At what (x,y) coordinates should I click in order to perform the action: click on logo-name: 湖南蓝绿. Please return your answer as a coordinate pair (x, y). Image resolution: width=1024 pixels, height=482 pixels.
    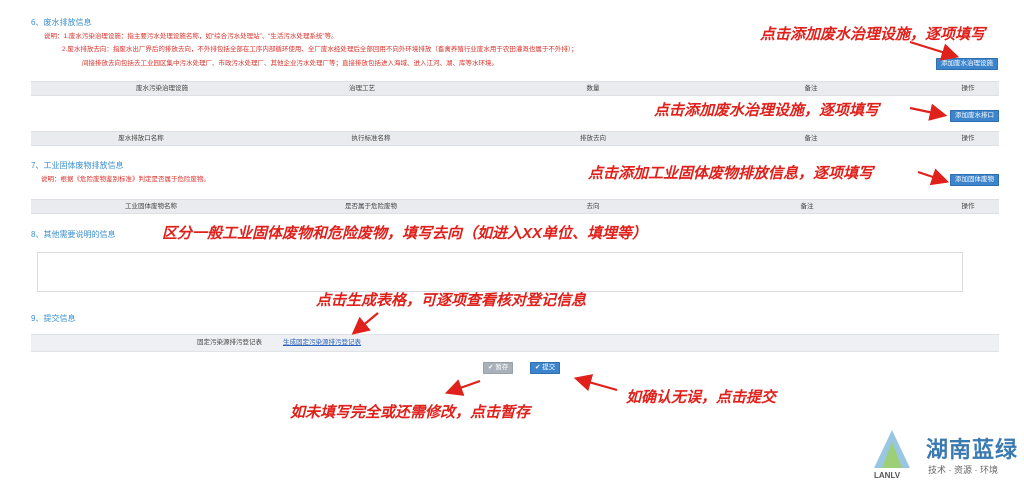
    Looking at the image, I should click on (972, 450).